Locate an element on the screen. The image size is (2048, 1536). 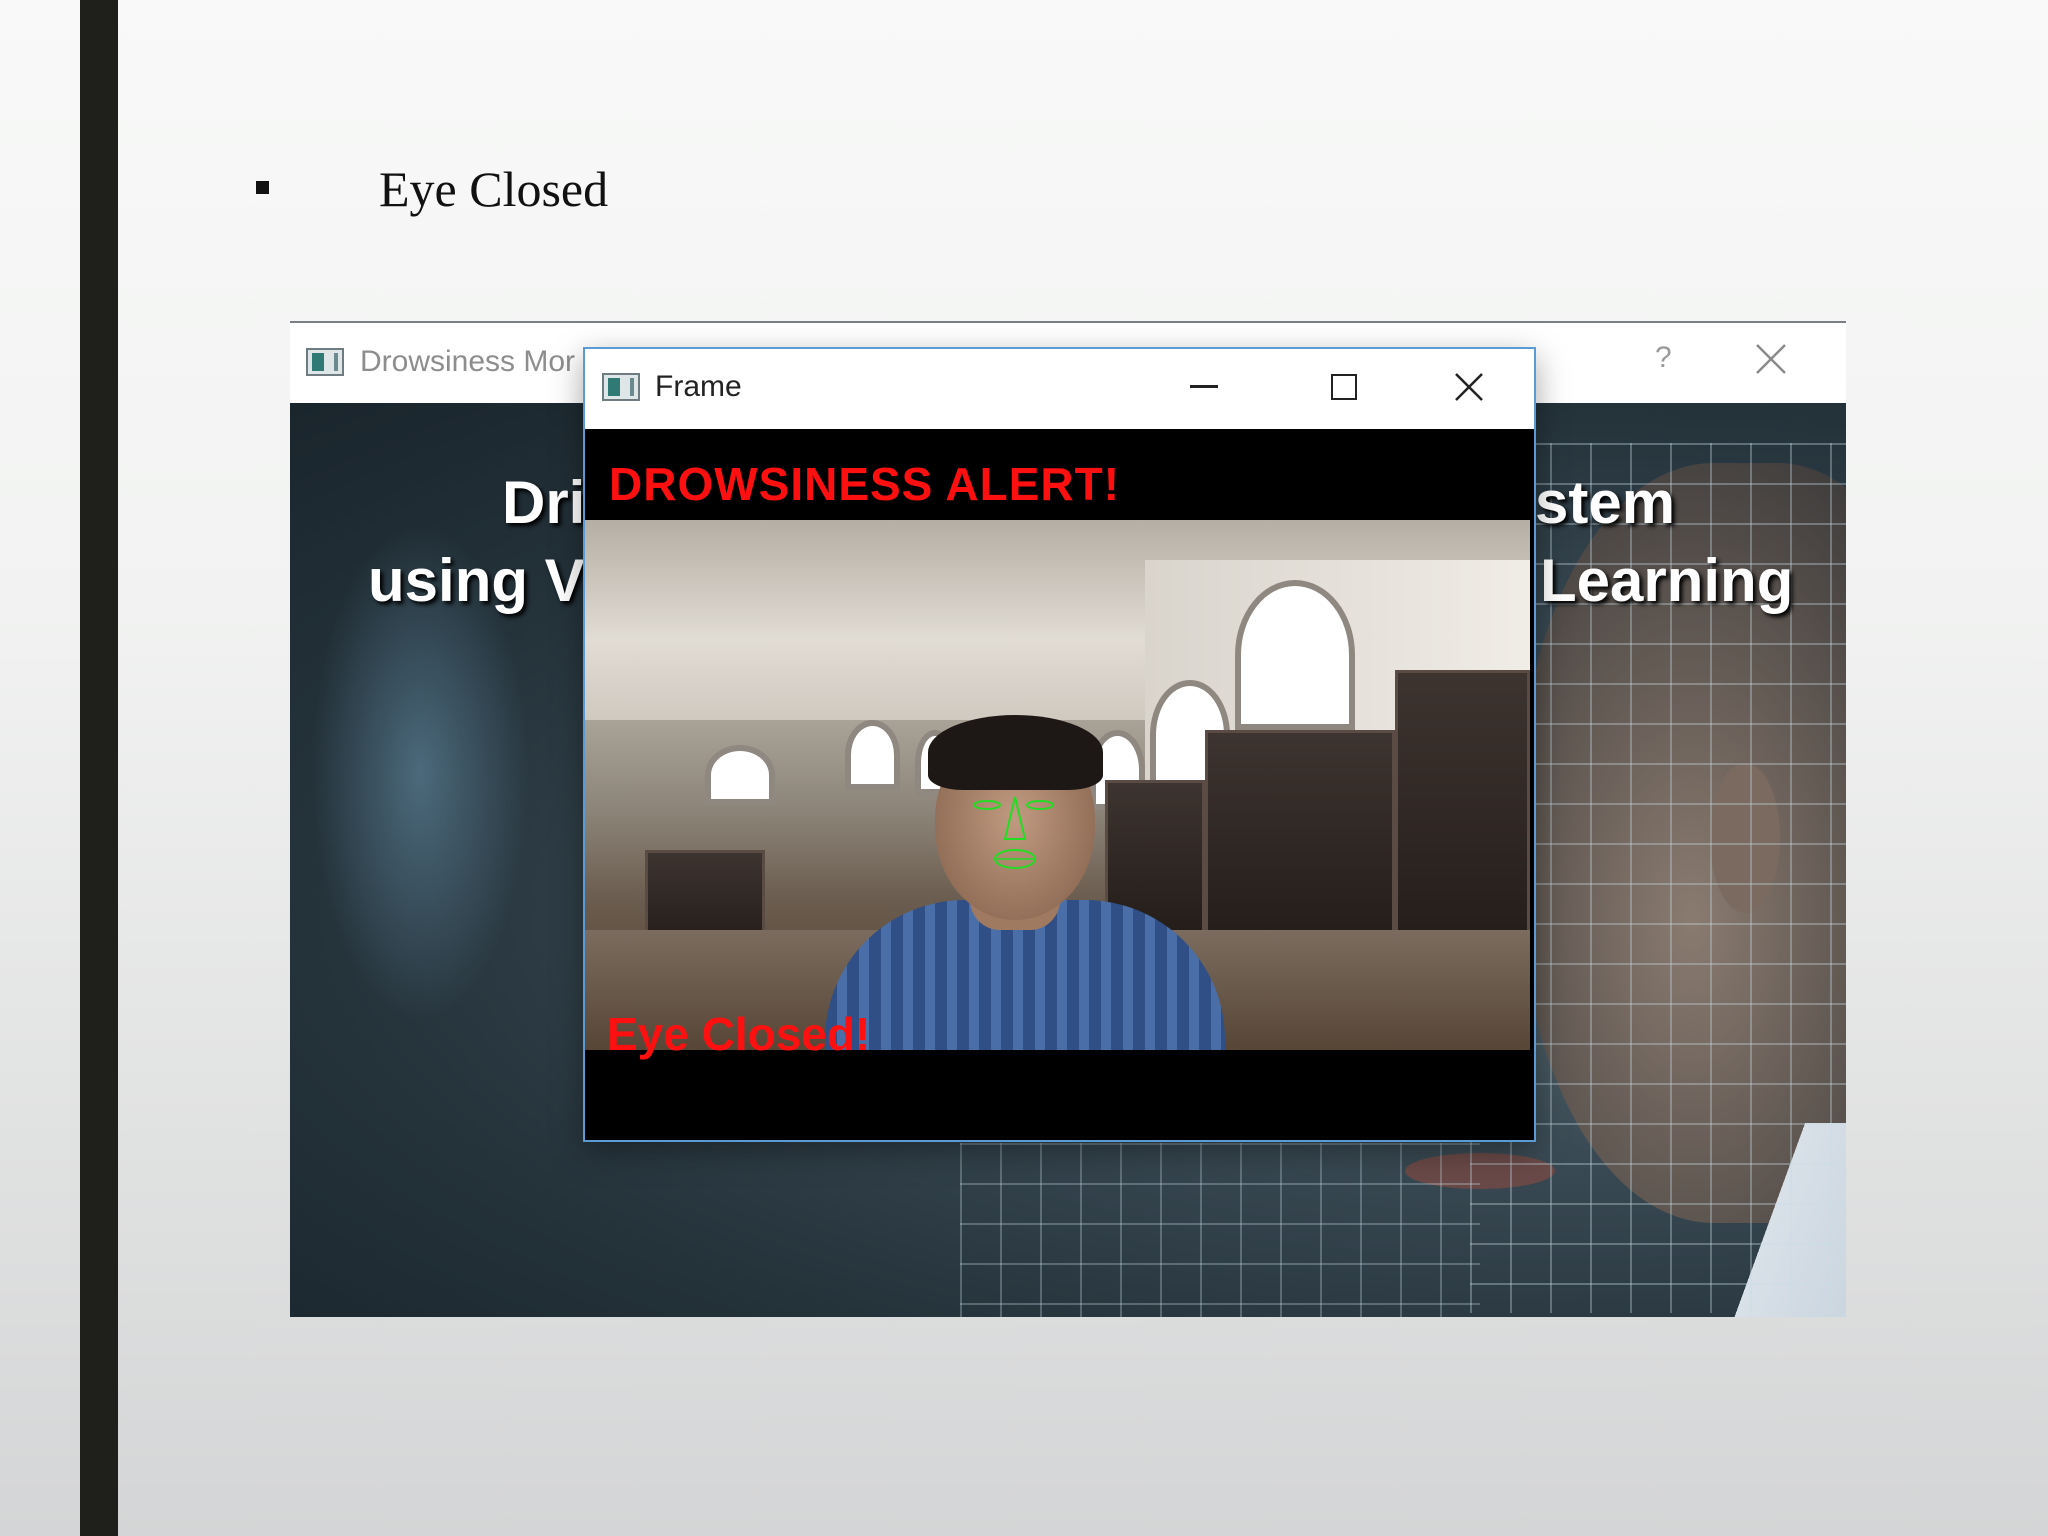
back-window-title: Drowsiness Mor is located at coordinates (468, 361).